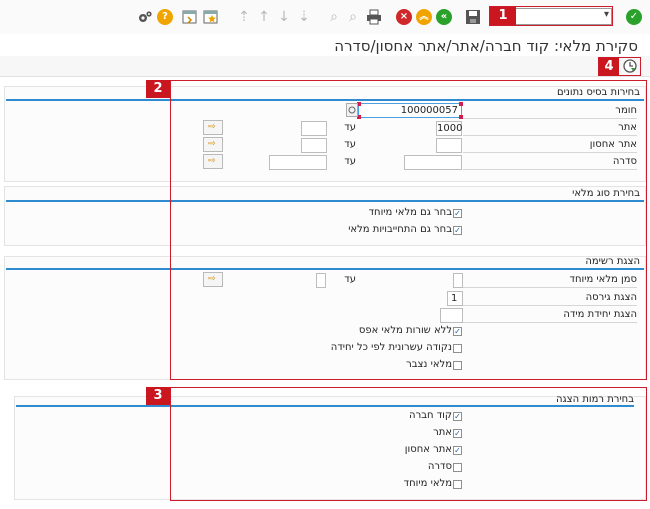  I want to click on callout-label-2: 2, so click(158, 89).